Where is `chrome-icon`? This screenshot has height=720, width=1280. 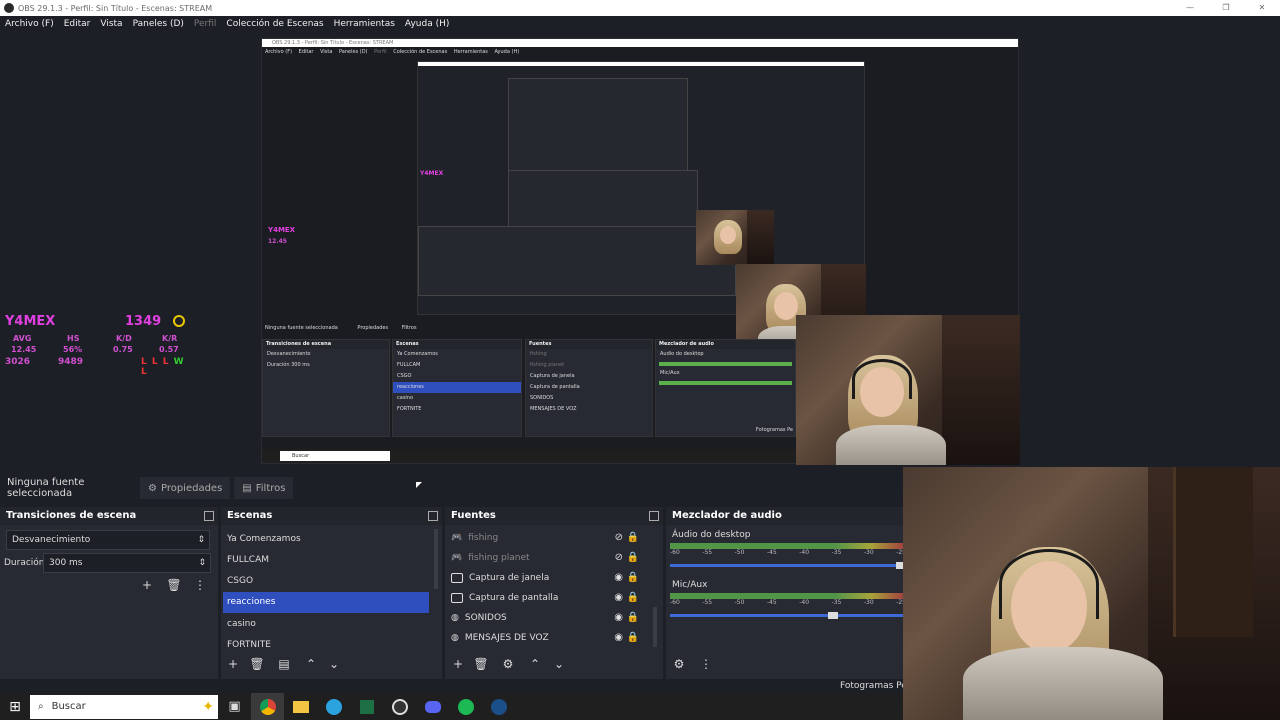
chrome-icon is located at coordinates (267, 706).